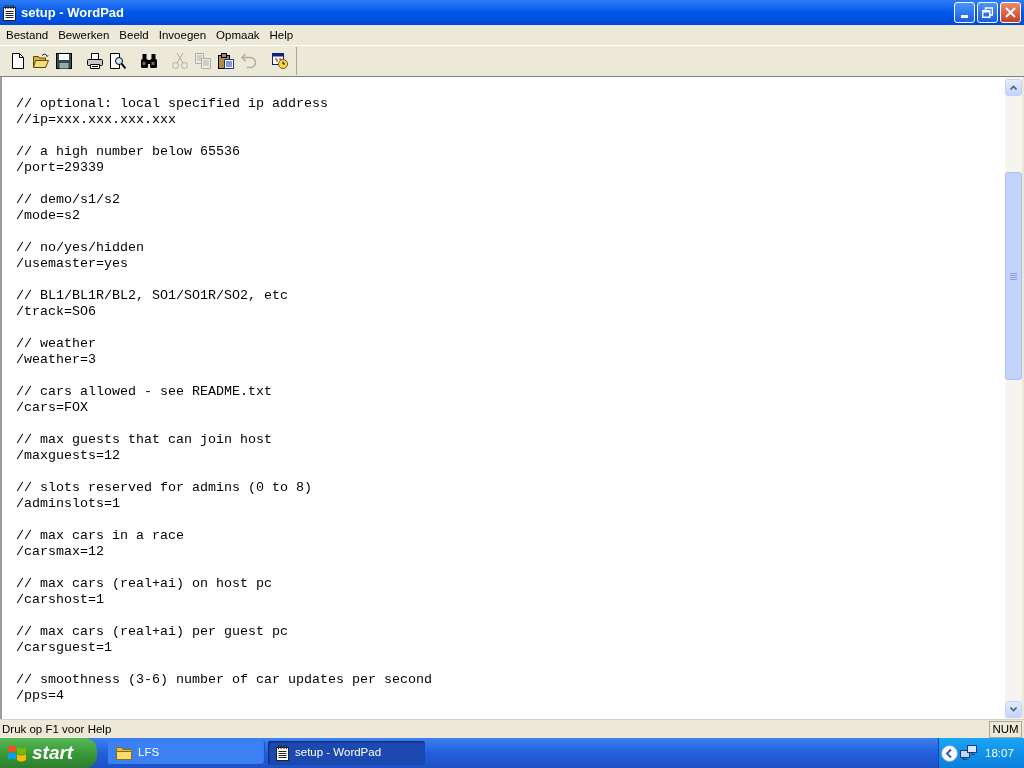 The width and height of the screenshot is (1024, 768). What do you see at coordinates (144, 584) in the screenshot?
I see `text-line: // max cars (real+ai) on host pc` at bounding box center [144, 584].